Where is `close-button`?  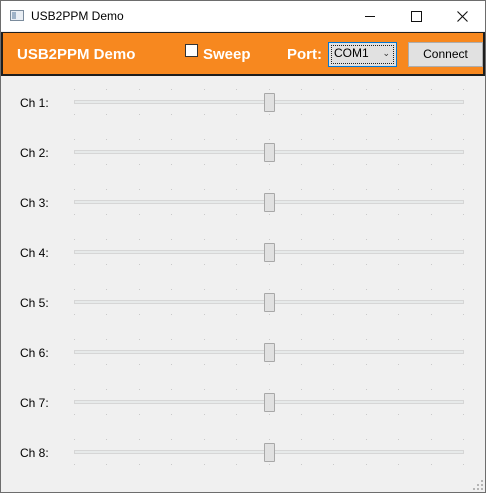
close-button is located at coordinates (462, 16).